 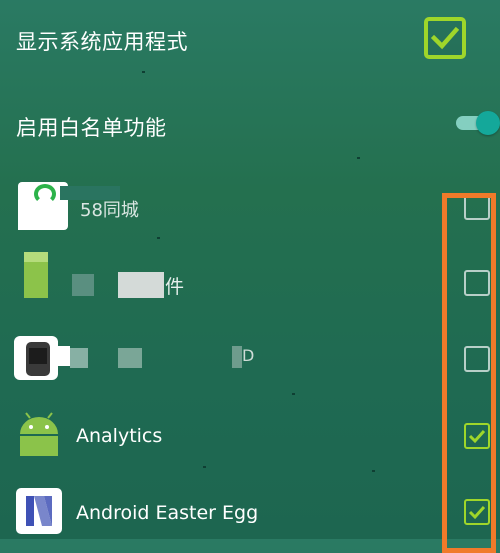 I want to click on check-icon, so click(x=445, y=38).